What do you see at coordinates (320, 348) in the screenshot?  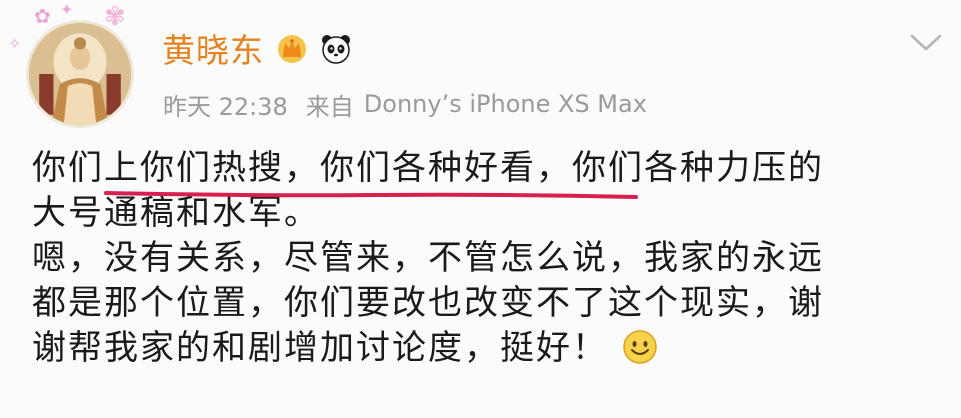 I see `post-text-line: 谢帮我家的和剧增加讨论度，挺好！` at bounding box center [320, 348].